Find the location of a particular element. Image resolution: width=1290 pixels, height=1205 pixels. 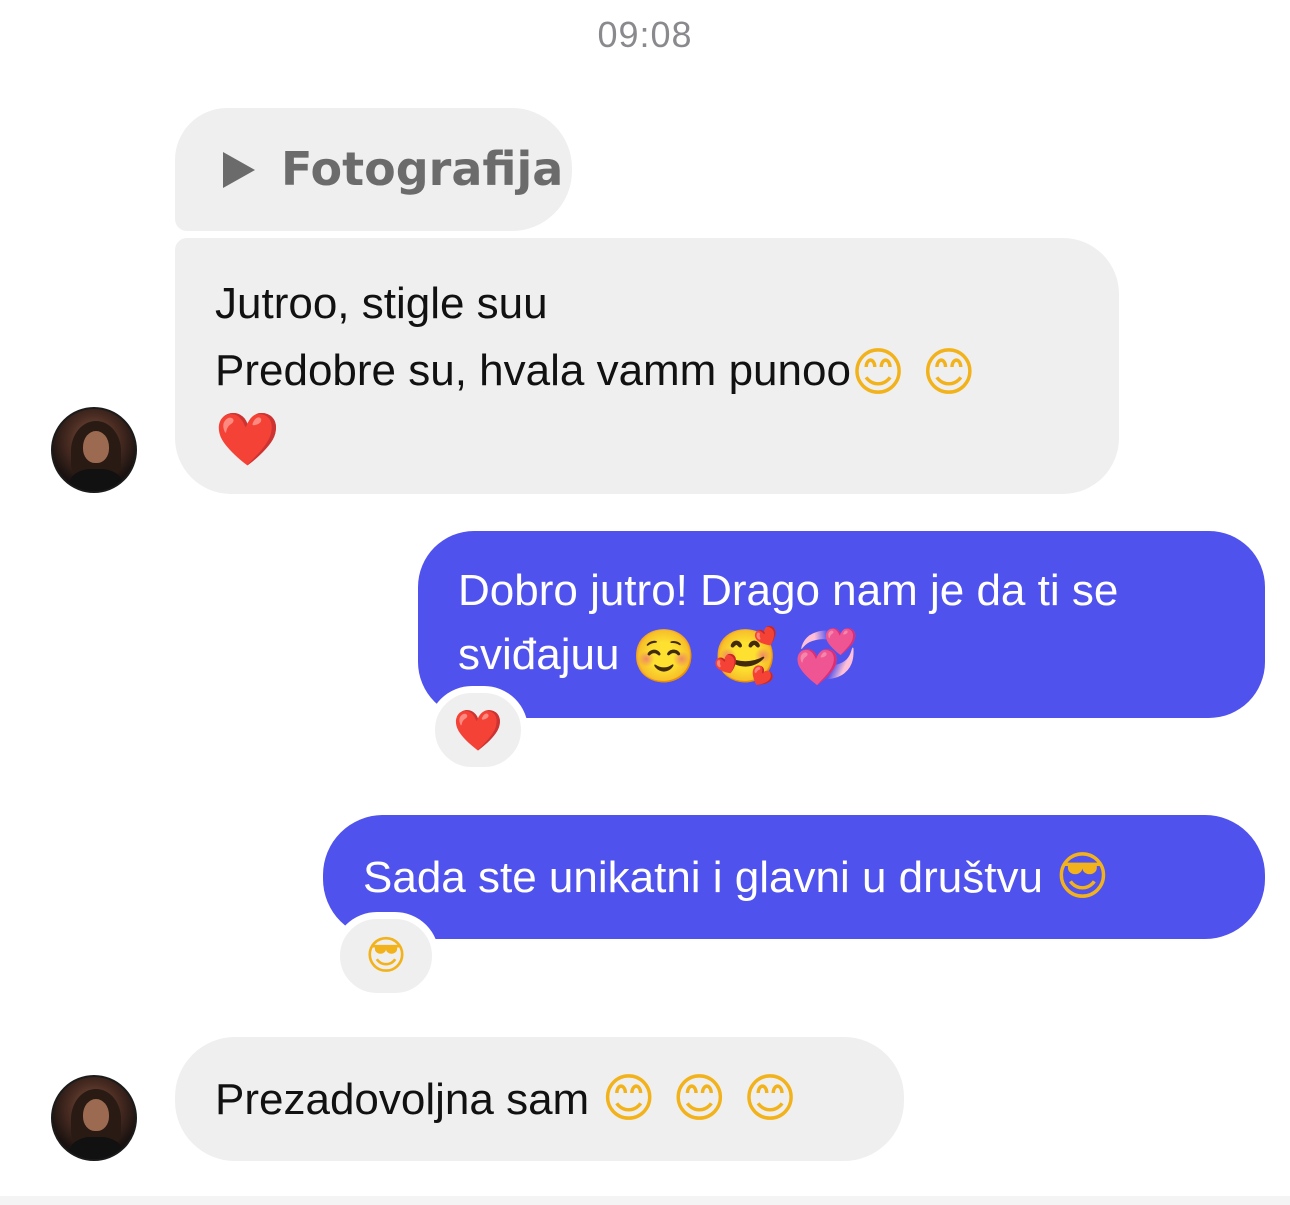

message-timestamp: 09:08 is located at coordinates (645, 34).